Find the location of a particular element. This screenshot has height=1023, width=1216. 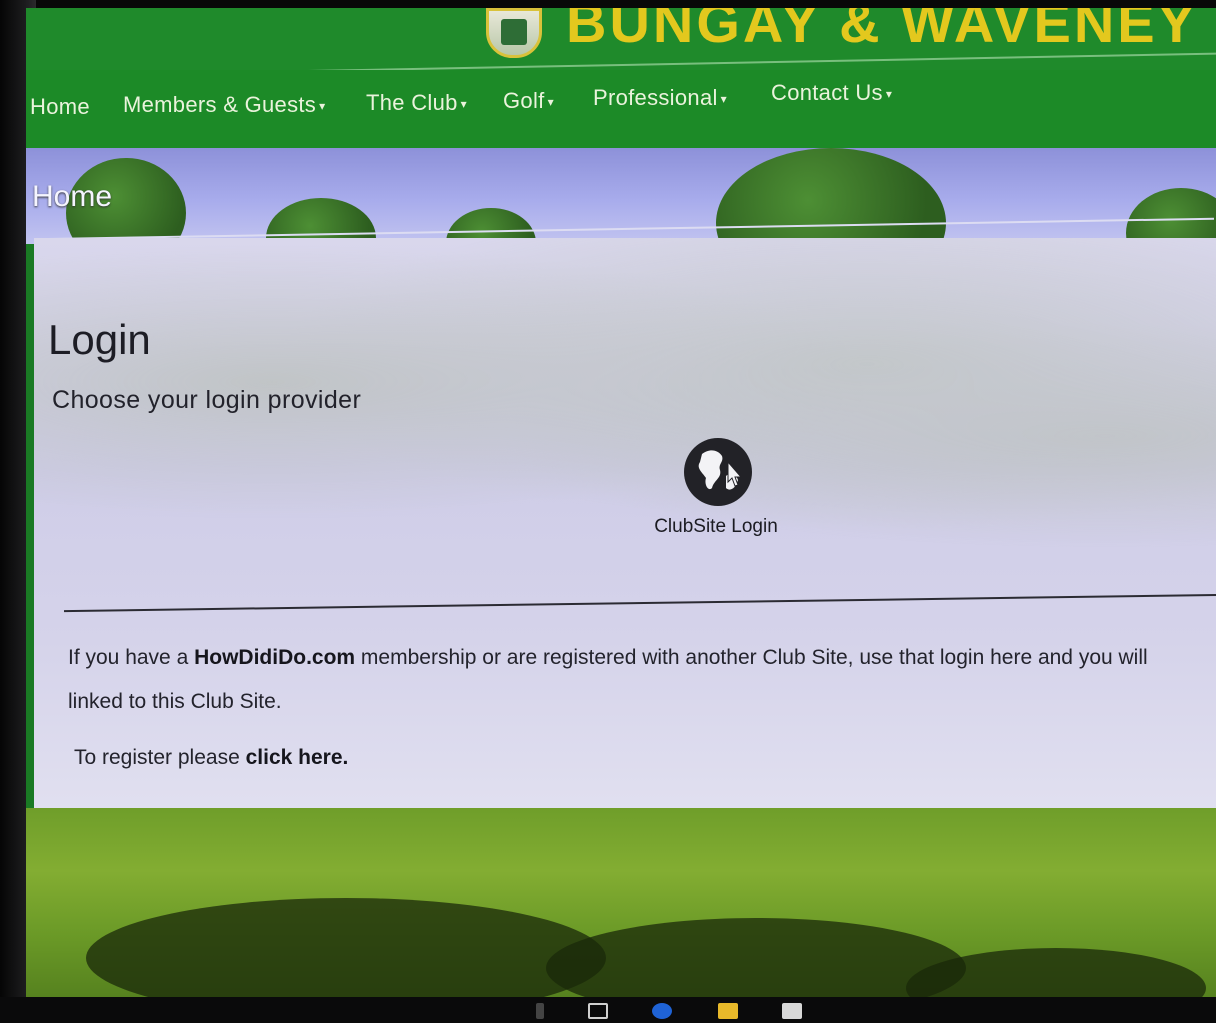

crest-emblem is located at coordinates (514, 32).